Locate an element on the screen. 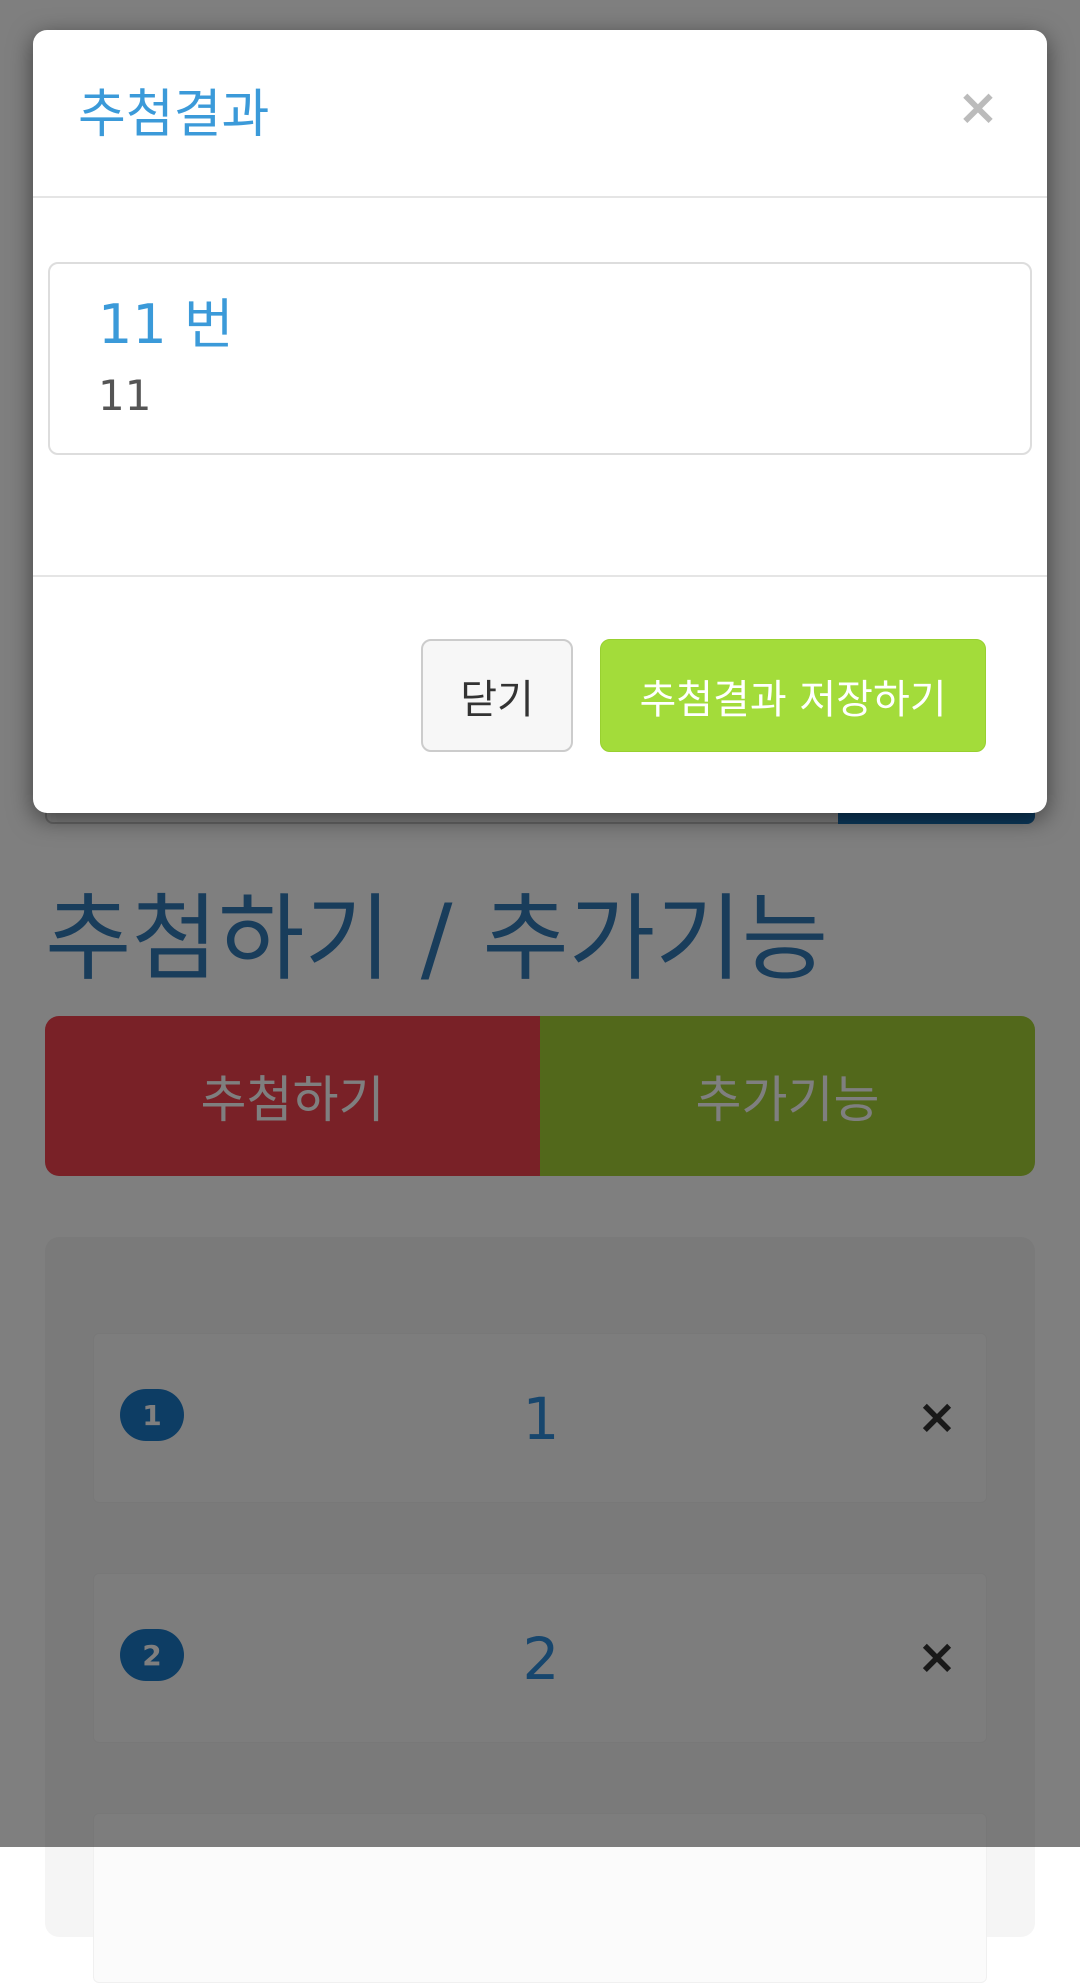  close-button: 닫기 is located at coordinates (497, 695).